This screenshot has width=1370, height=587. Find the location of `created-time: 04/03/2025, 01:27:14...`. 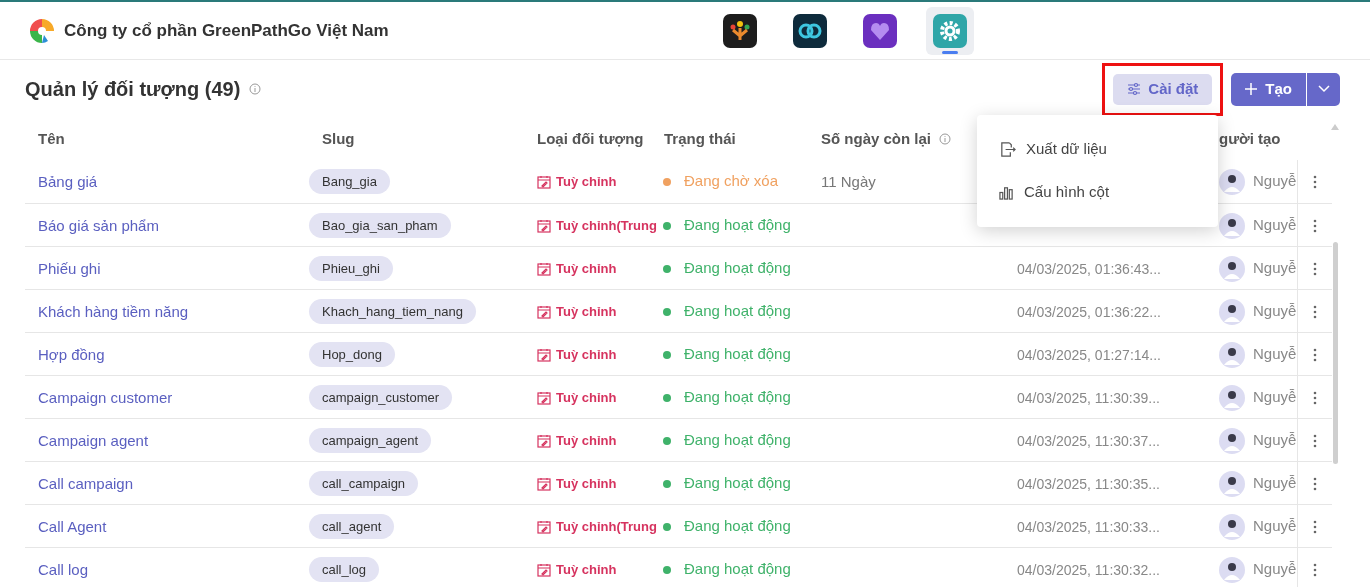

created-time: 04/03/2025, 01:27:14... is located at coordinates (1089, 354).